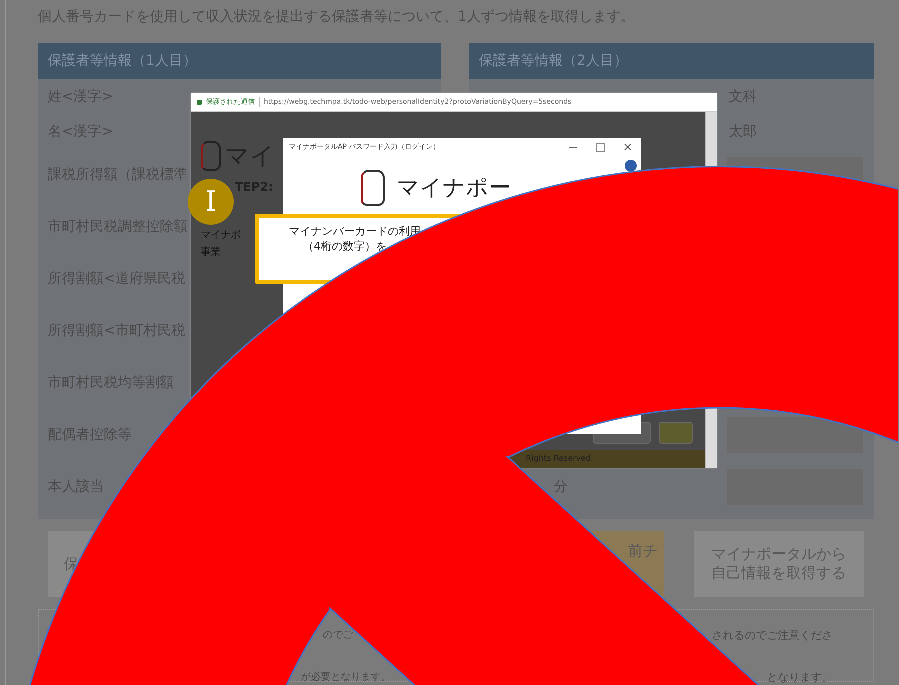 The height and width of the screenshot is (685, 899). What do you see at coordinates (600, 147) in the screenshot?
I see `maximize-icon` at bounding box center [600, 147].